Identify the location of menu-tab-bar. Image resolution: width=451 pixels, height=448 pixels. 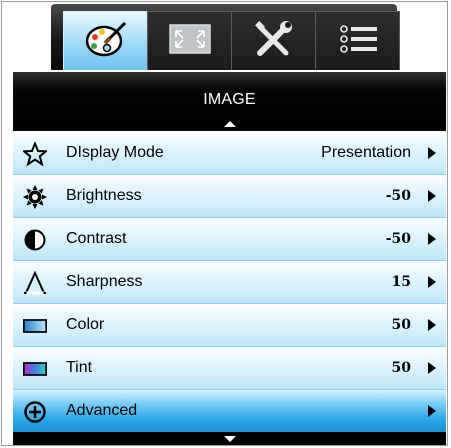
(225, 37).